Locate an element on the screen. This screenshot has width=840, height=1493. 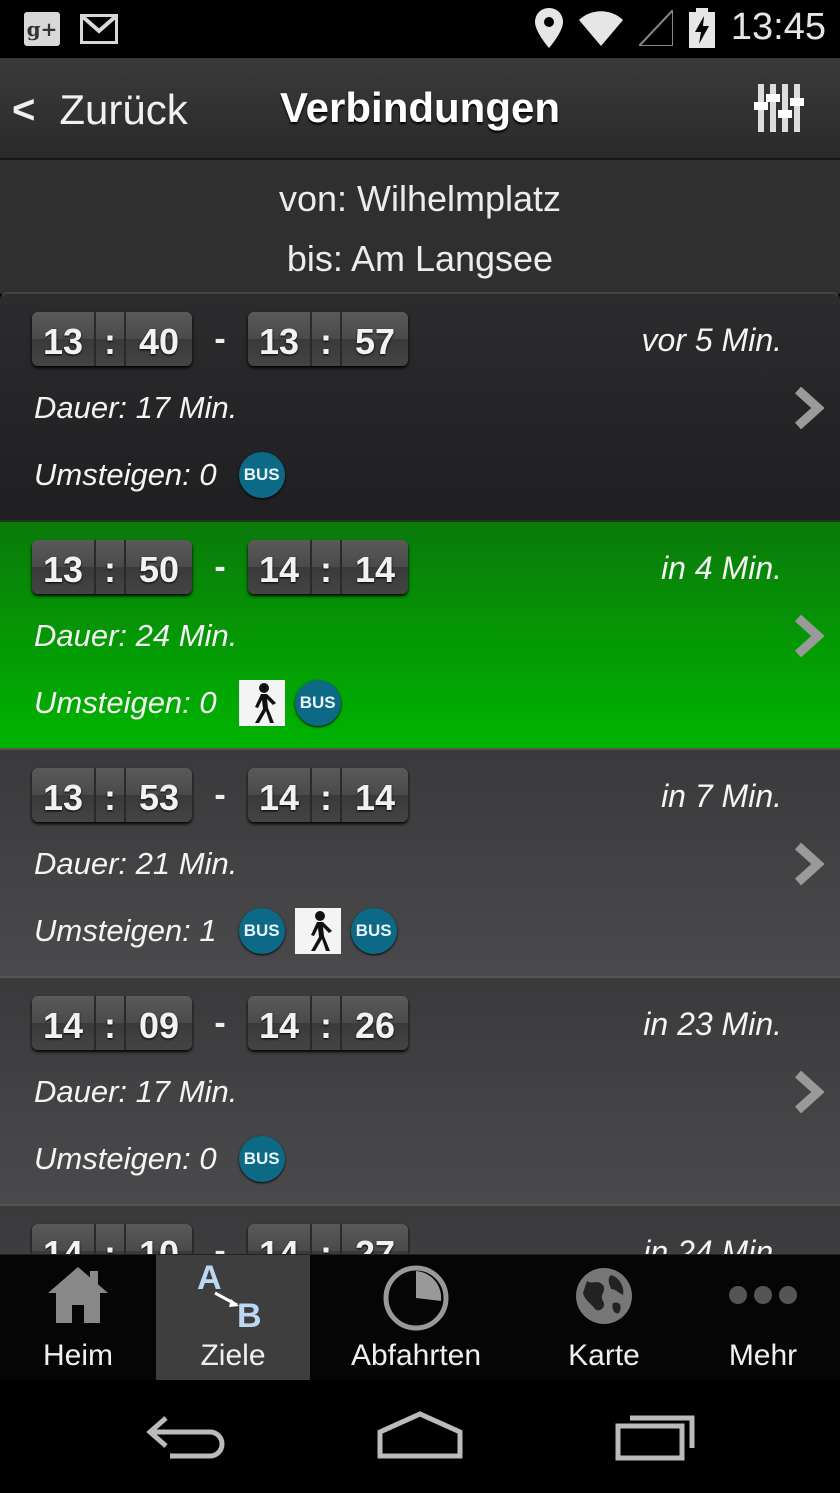
arrival-minute: 14 is located at coordinates (375, 569).